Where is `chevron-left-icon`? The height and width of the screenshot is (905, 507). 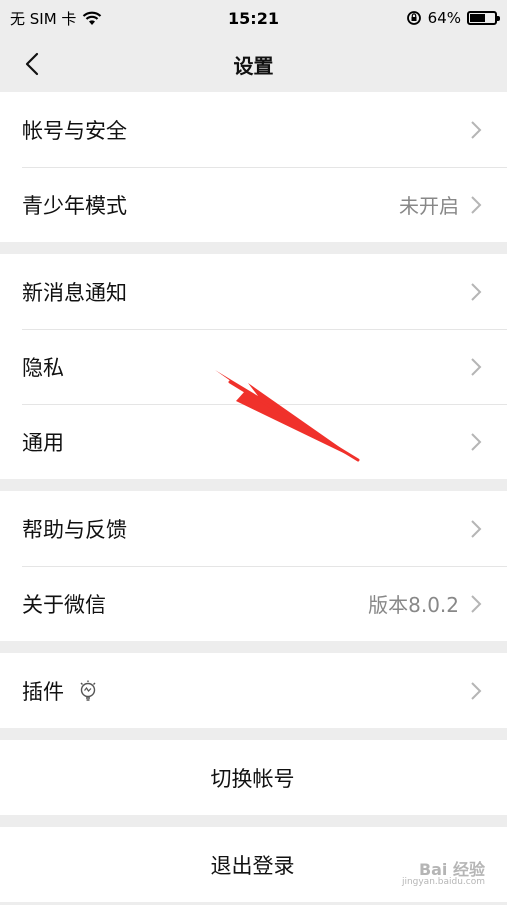
chevron-left-icon is located at coordinates (32, 64).